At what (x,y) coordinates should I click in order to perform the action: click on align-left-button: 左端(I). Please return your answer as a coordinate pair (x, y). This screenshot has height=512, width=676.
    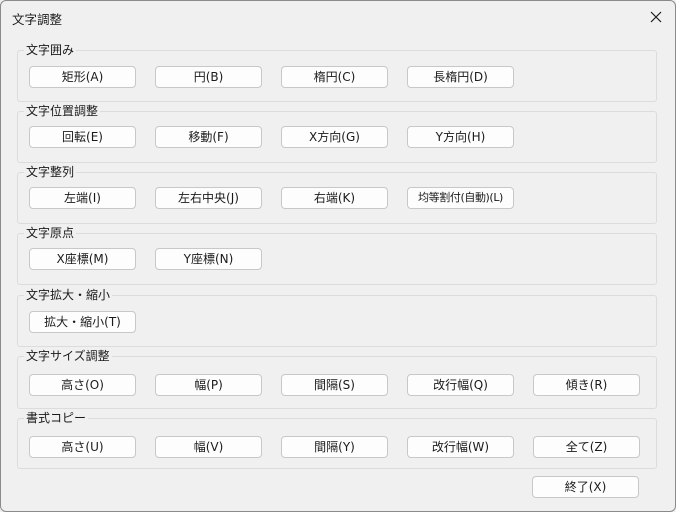
    Looking at the image, I should click on (82, 198).